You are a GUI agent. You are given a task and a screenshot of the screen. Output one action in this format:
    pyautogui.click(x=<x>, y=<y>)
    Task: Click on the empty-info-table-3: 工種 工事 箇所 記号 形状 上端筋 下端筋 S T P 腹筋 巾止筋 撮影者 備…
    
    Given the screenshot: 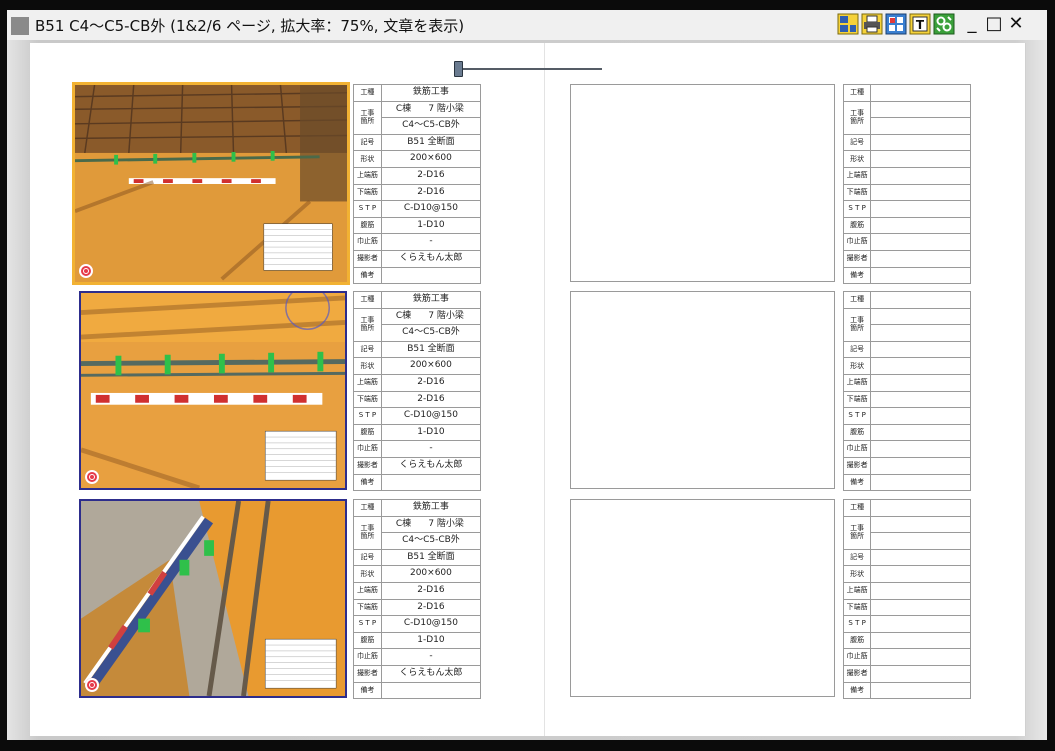 What is the action you would take?
    pyautogui.click(x=906, y=599)
    